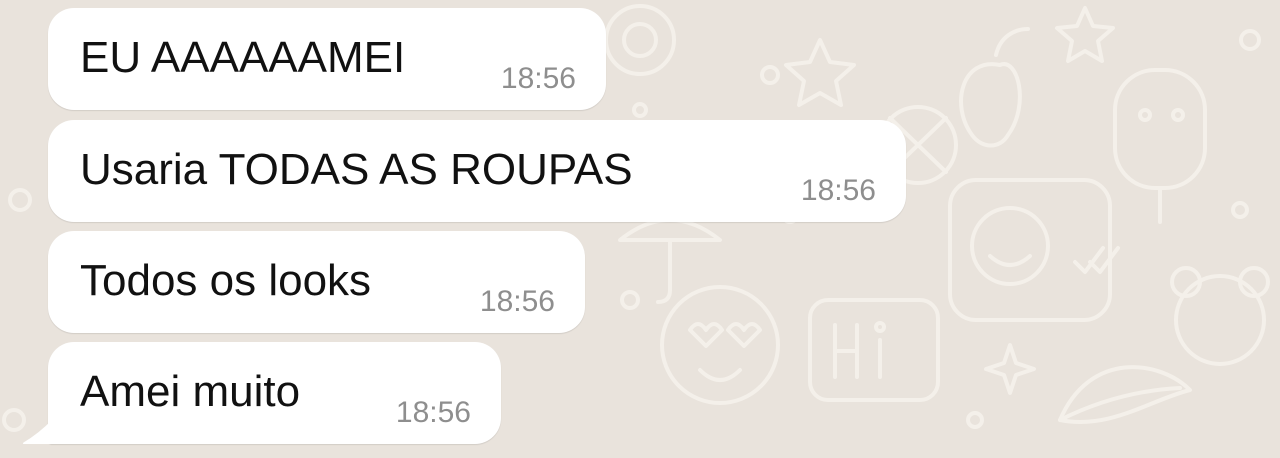  What do you see at coordinates (190, 391) in the screenshot?
I see `message-text: Amei muito` at bounding box center [190, 391].